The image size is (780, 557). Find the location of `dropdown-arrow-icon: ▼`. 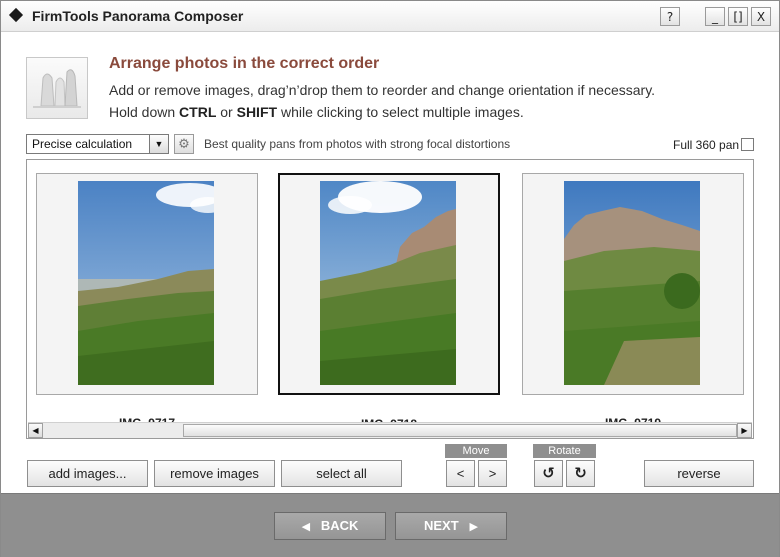

dropdown-arrow-icon: ▼ is located at coordinates (158, 144).